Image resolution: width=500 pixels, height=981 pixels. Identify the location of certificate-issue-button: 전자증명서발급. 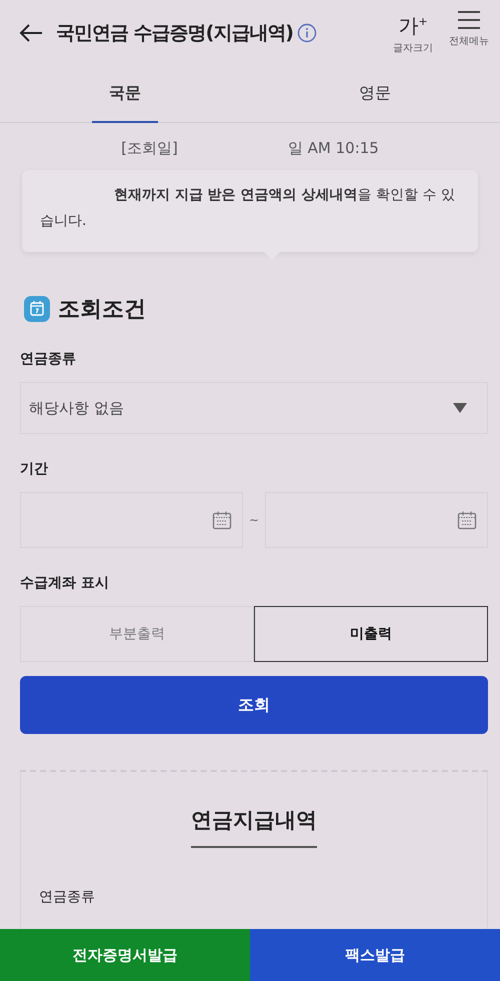
(125, 955).